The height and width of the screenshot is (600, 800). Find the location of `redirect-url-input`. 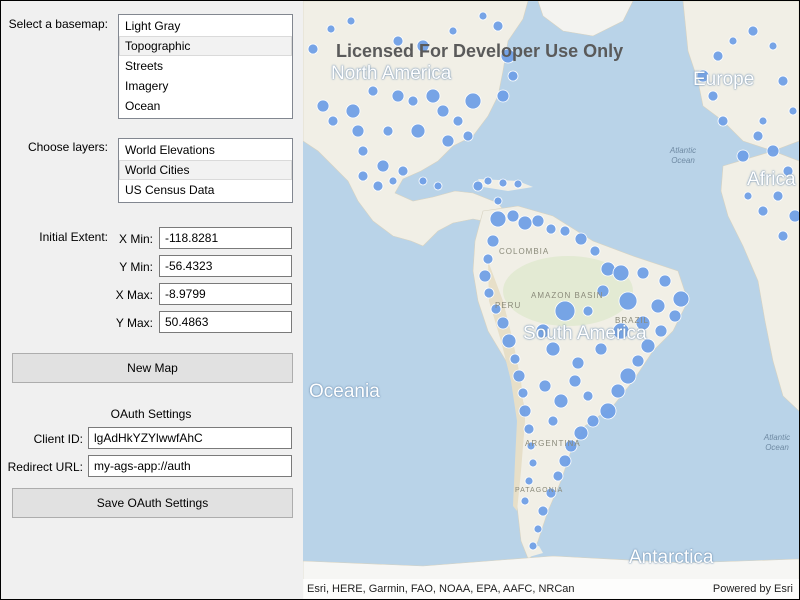

redirect-url-input is located at coordinates (190, 466).